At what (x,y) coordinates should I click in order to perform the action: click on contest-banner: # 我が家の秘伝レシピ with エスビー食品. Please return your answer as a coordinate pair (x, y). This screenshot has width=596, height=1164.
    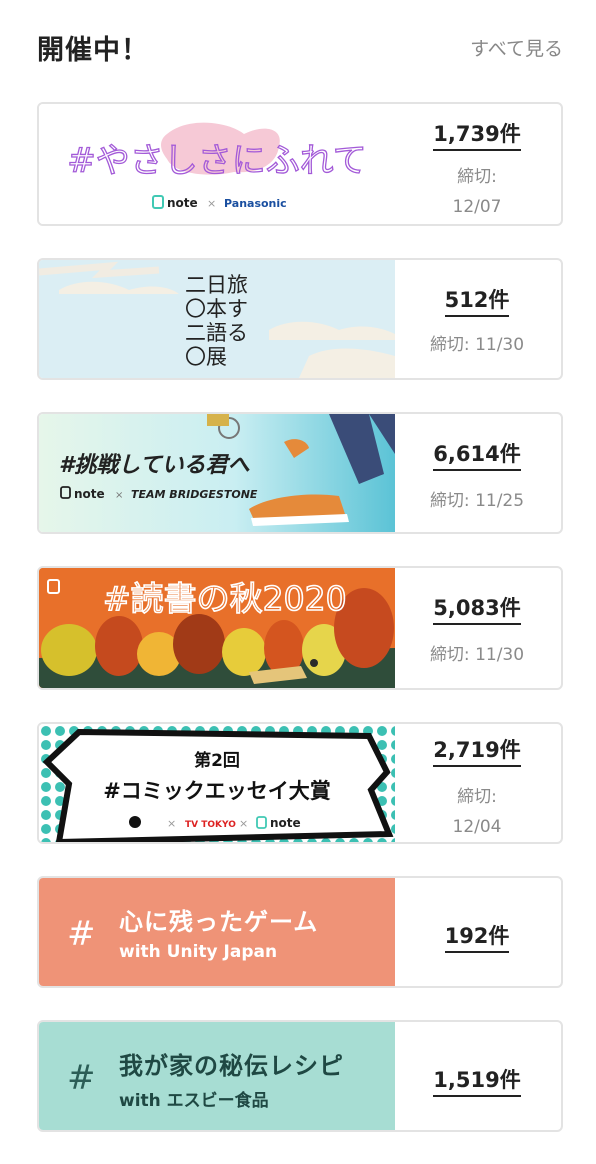
    Looking at the image, I should click on (217, 1076).